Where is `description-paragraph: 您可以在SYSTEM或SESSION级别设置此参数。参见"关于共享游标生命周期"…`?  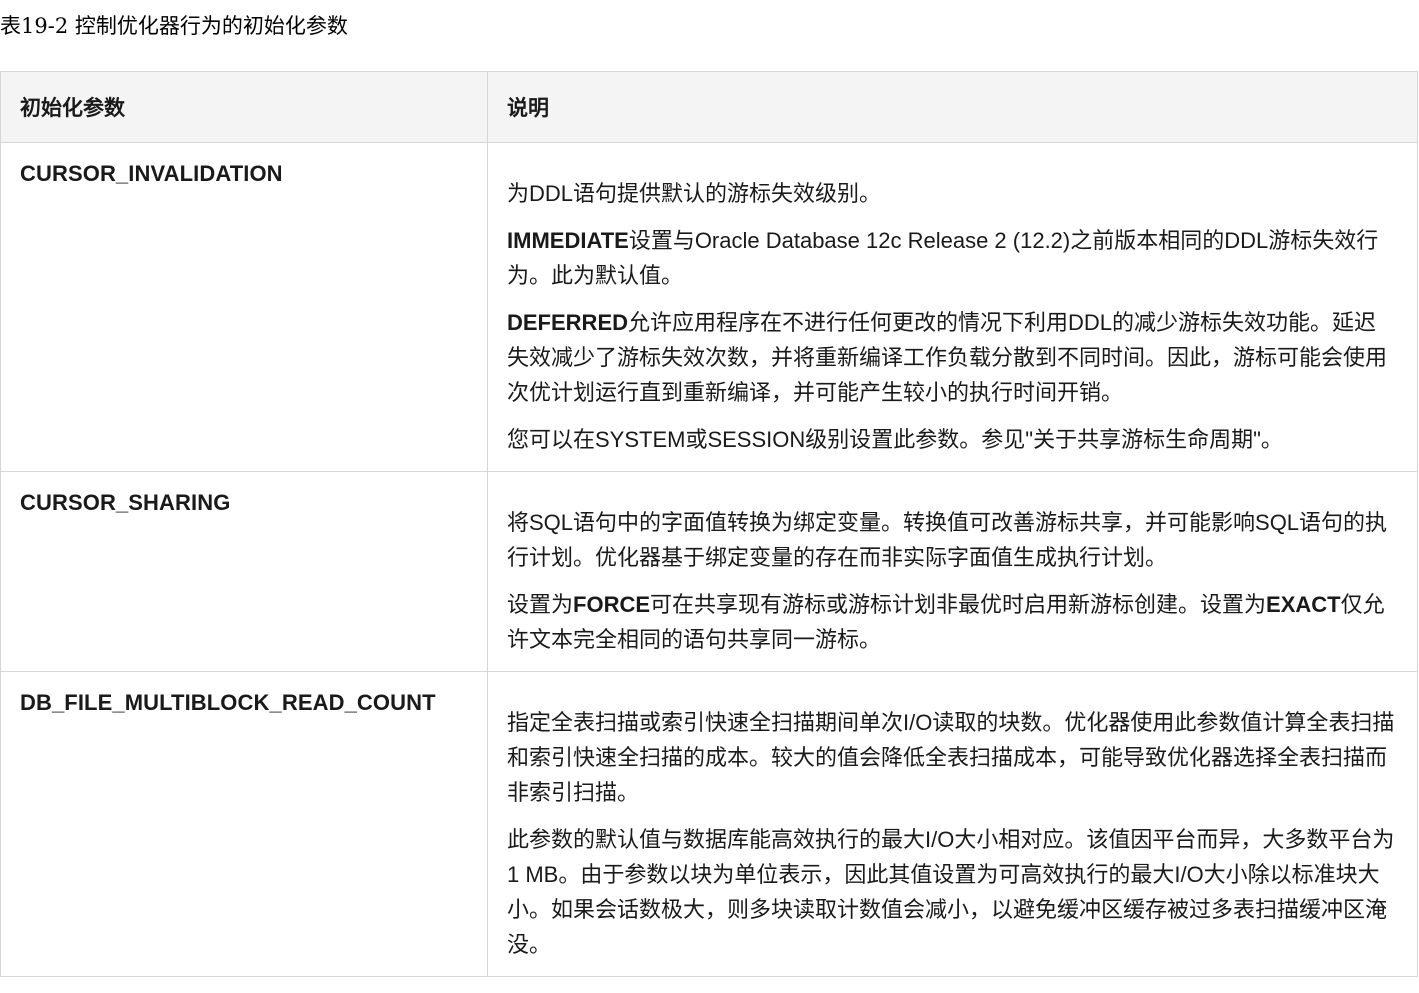 description-paragraph: 您可以在SYSTEM或SESSION级别设置此参数。参见"关于共享游标生命周期"… is located at coordinates (952, 439).